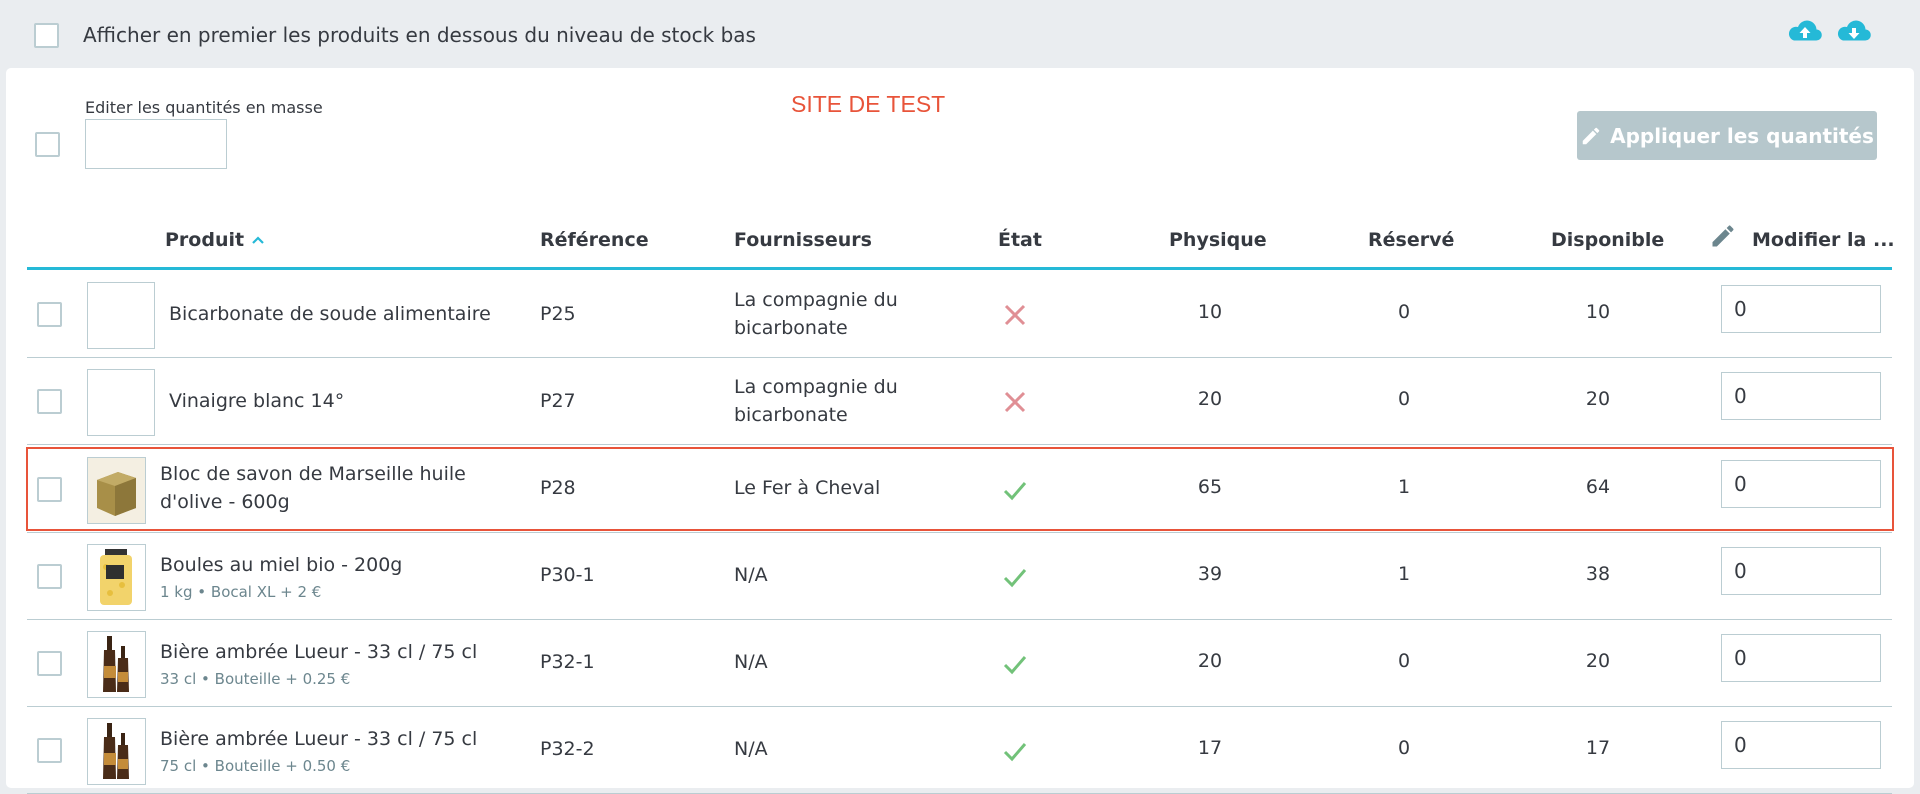 The height and width of the screenshot is (794, 1920). I want to click on available-qty: 64, so click(1598, 487).